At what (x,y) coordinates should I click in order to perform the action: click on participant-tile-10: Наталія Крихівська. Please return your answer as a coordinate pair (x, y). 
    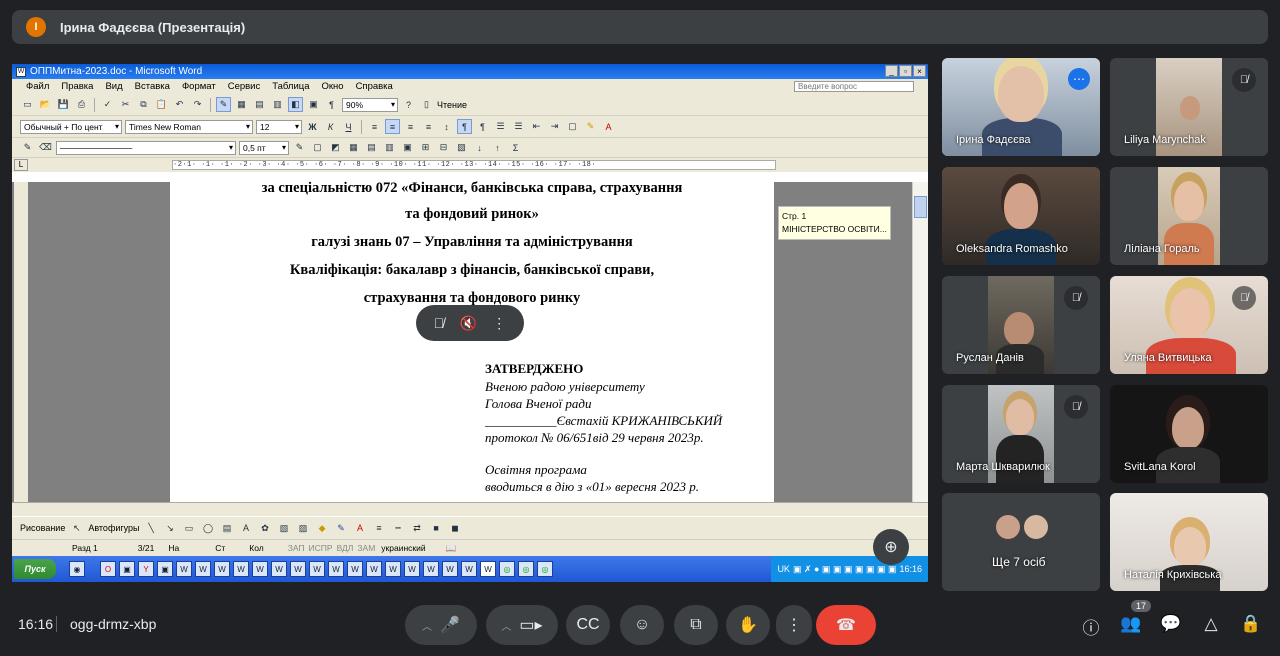
    Looking at the image, I should click on (1189, 542).